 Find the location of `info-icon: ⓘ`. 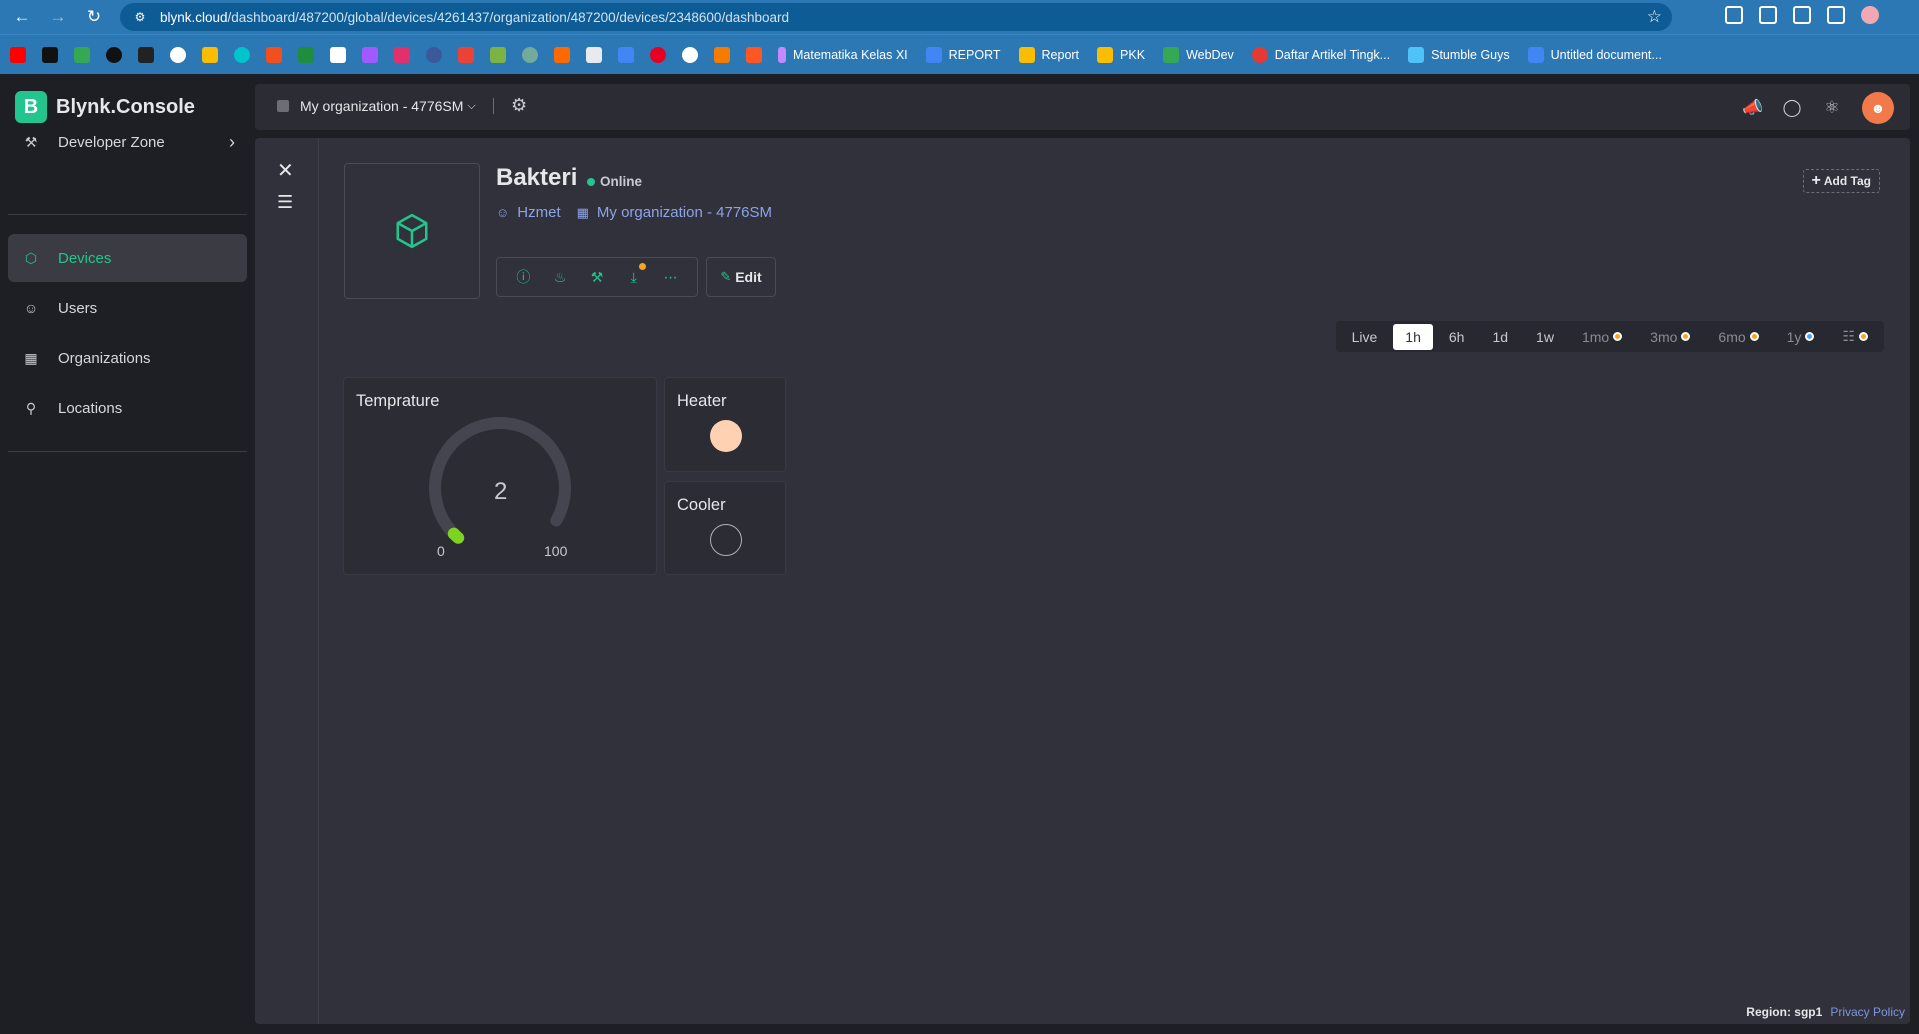

info-icon: ⓘ is located at coordinates (523, 277).